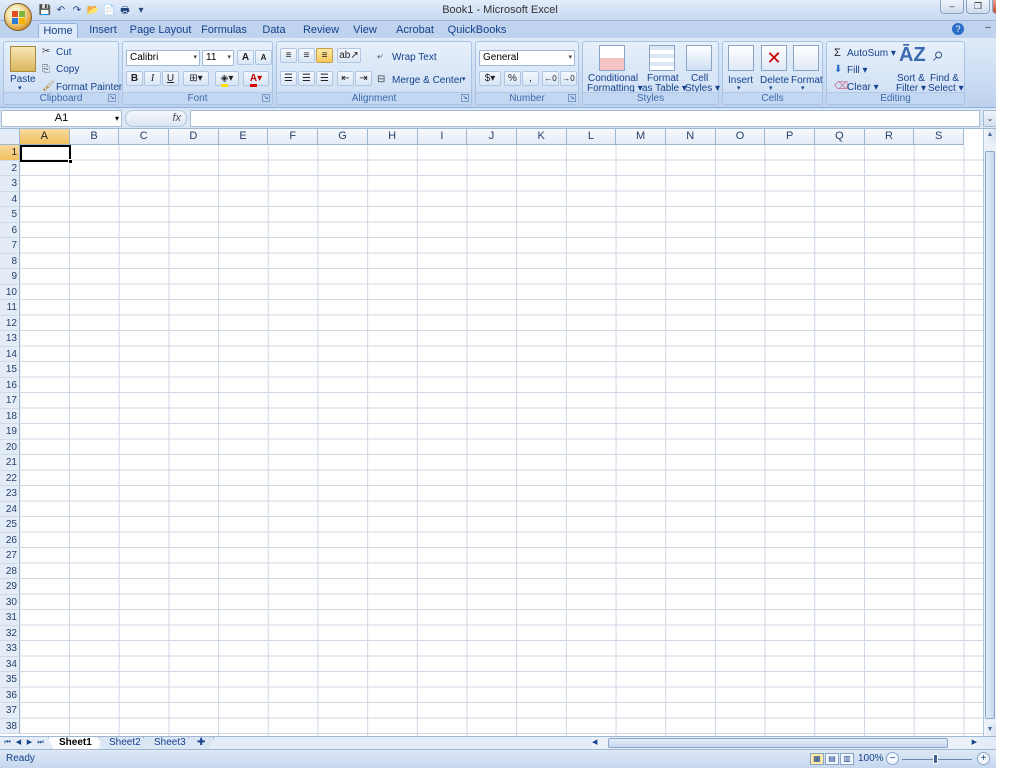  I want to click on minimize-button: –, so click(952, 7).